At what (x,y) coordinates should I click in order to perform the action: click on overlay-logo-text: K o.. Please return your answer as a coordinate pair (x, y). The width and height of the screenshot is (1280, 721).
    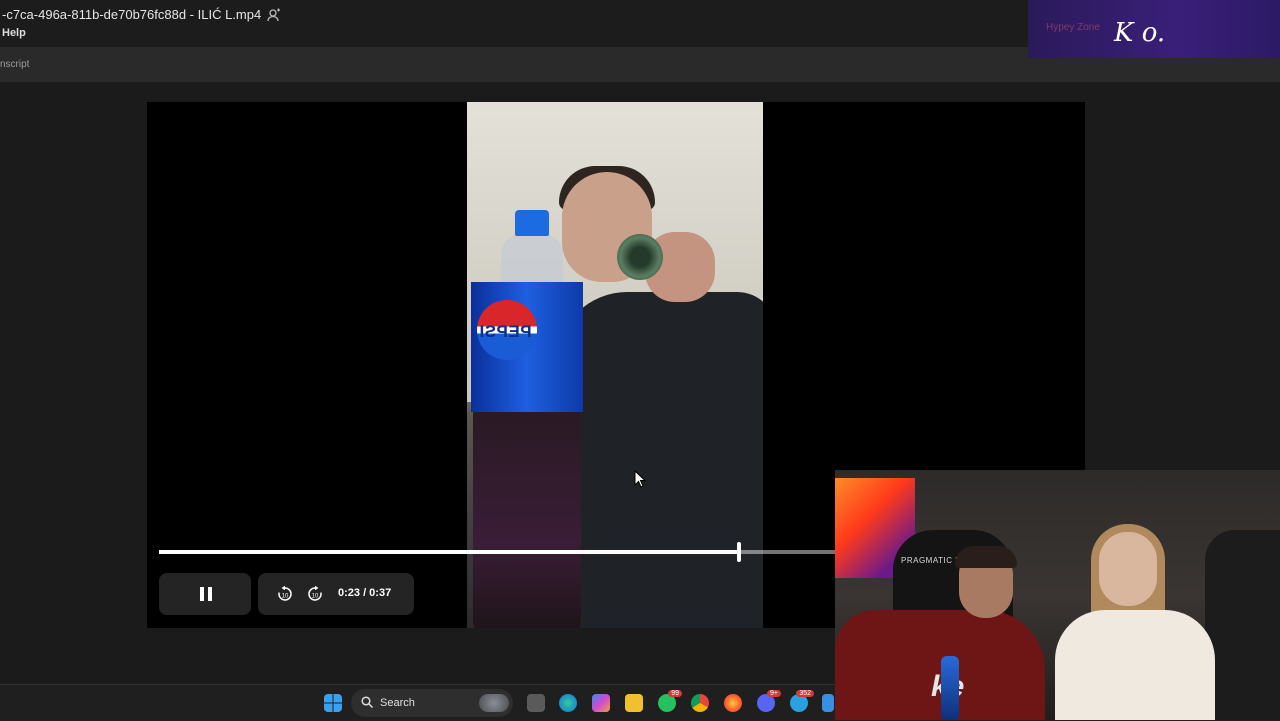
    Looking at the image, I should click on (1140, 33).